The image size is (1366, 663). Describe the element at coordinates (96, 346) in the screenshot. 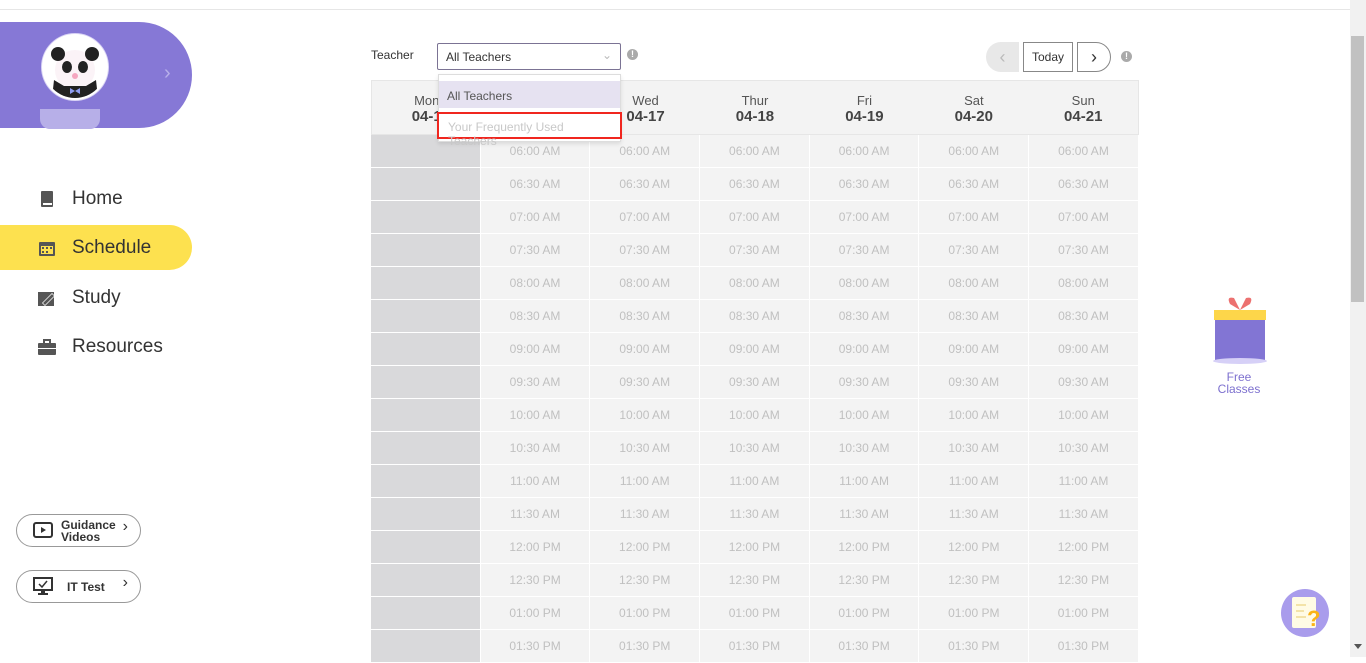

I see `sidebar-item-resources: Resources` at that location.